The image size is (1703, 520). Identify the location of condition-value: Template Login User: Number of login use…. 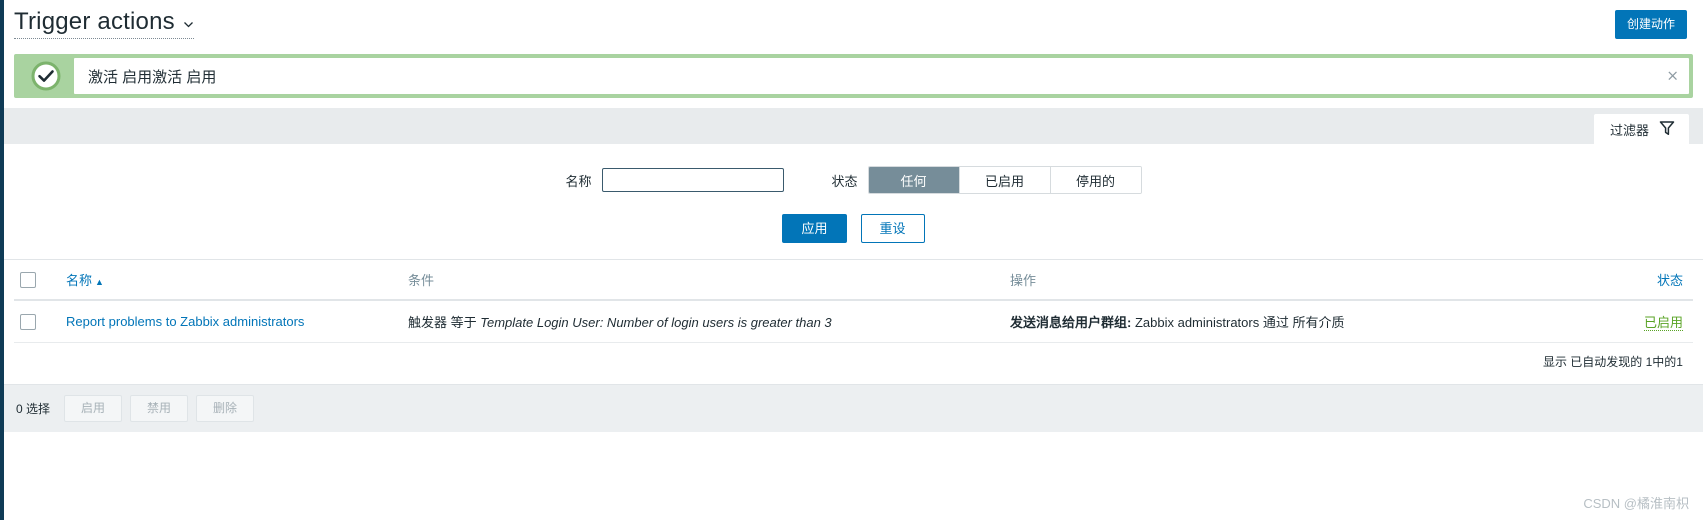
(656, 322).